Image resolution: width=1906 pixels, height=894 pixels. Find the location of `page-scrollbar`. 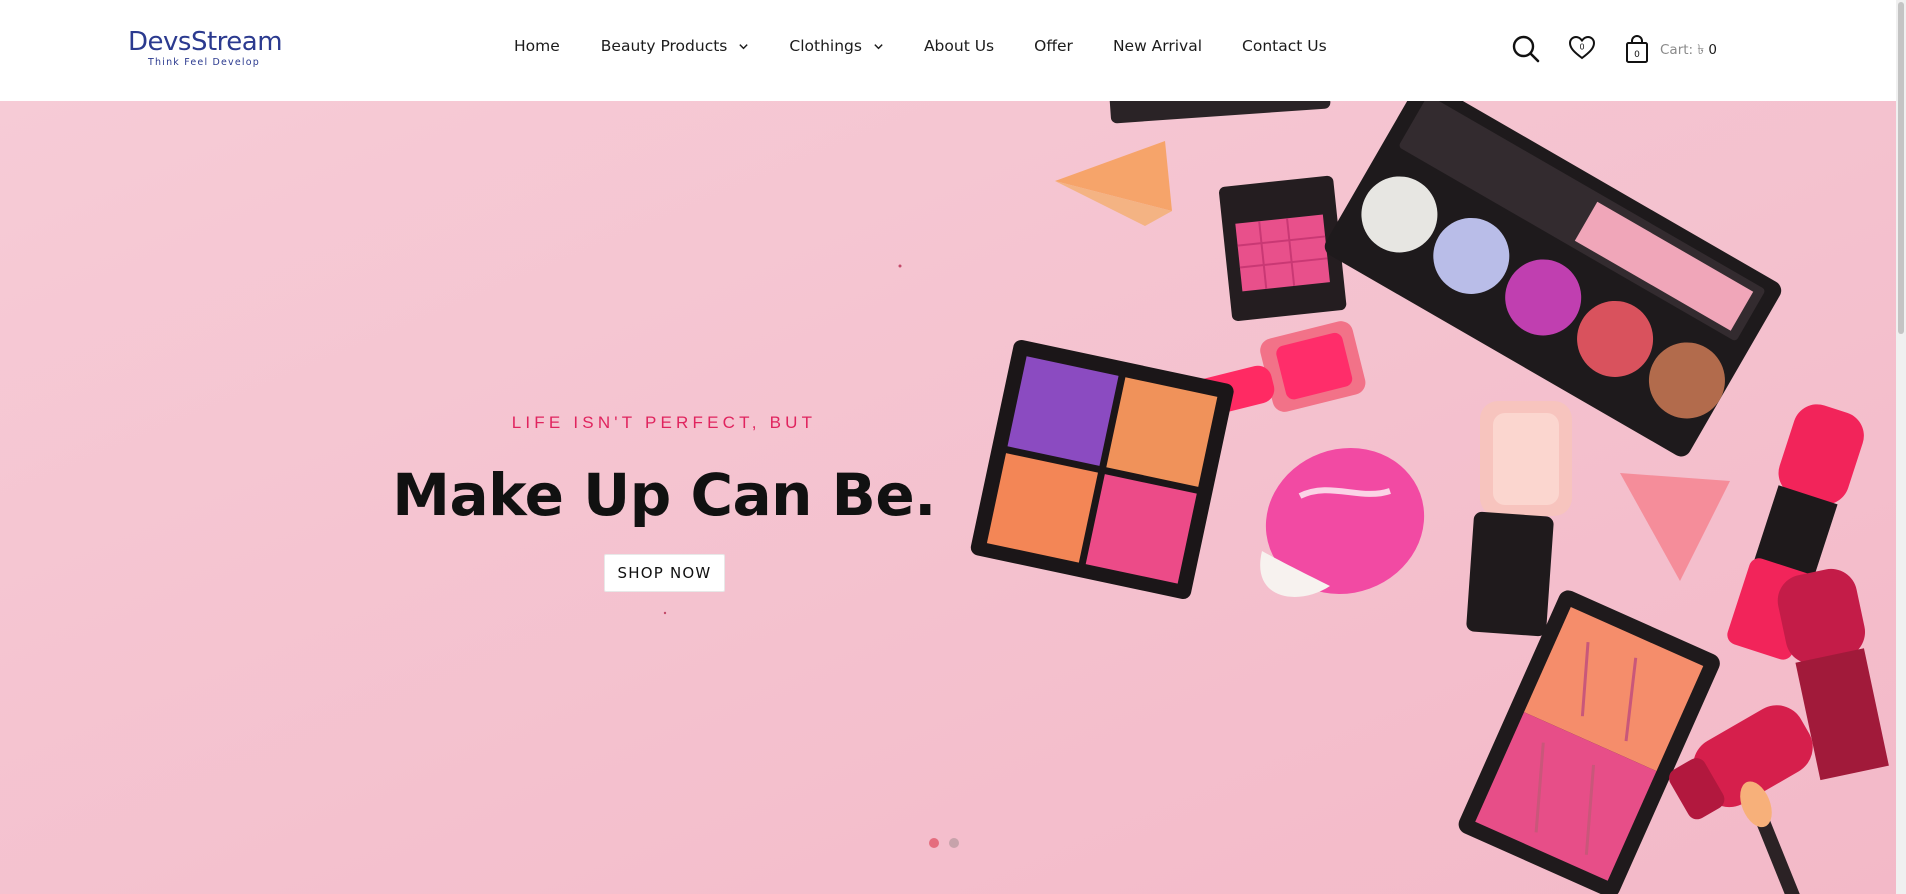

page-scrollbar is located at coordinates (1901, 447).